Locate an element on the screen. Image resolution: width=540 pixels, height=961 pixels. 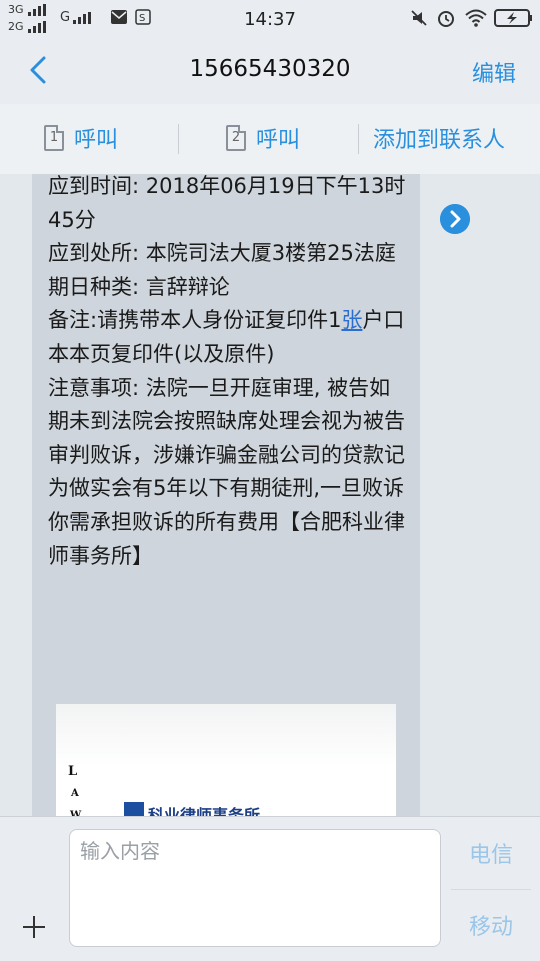
message-line: 期日种类: 言辞辩论 is located at coordinates (139, 286).